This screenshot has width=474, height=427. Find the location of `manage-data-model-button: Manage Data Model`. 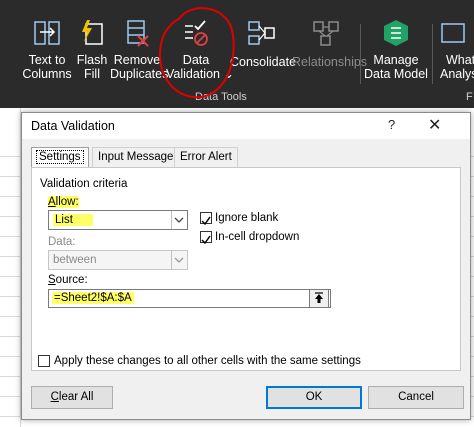

manage-data-model-button: Manage Data Model is located at coordinates (396, 45).